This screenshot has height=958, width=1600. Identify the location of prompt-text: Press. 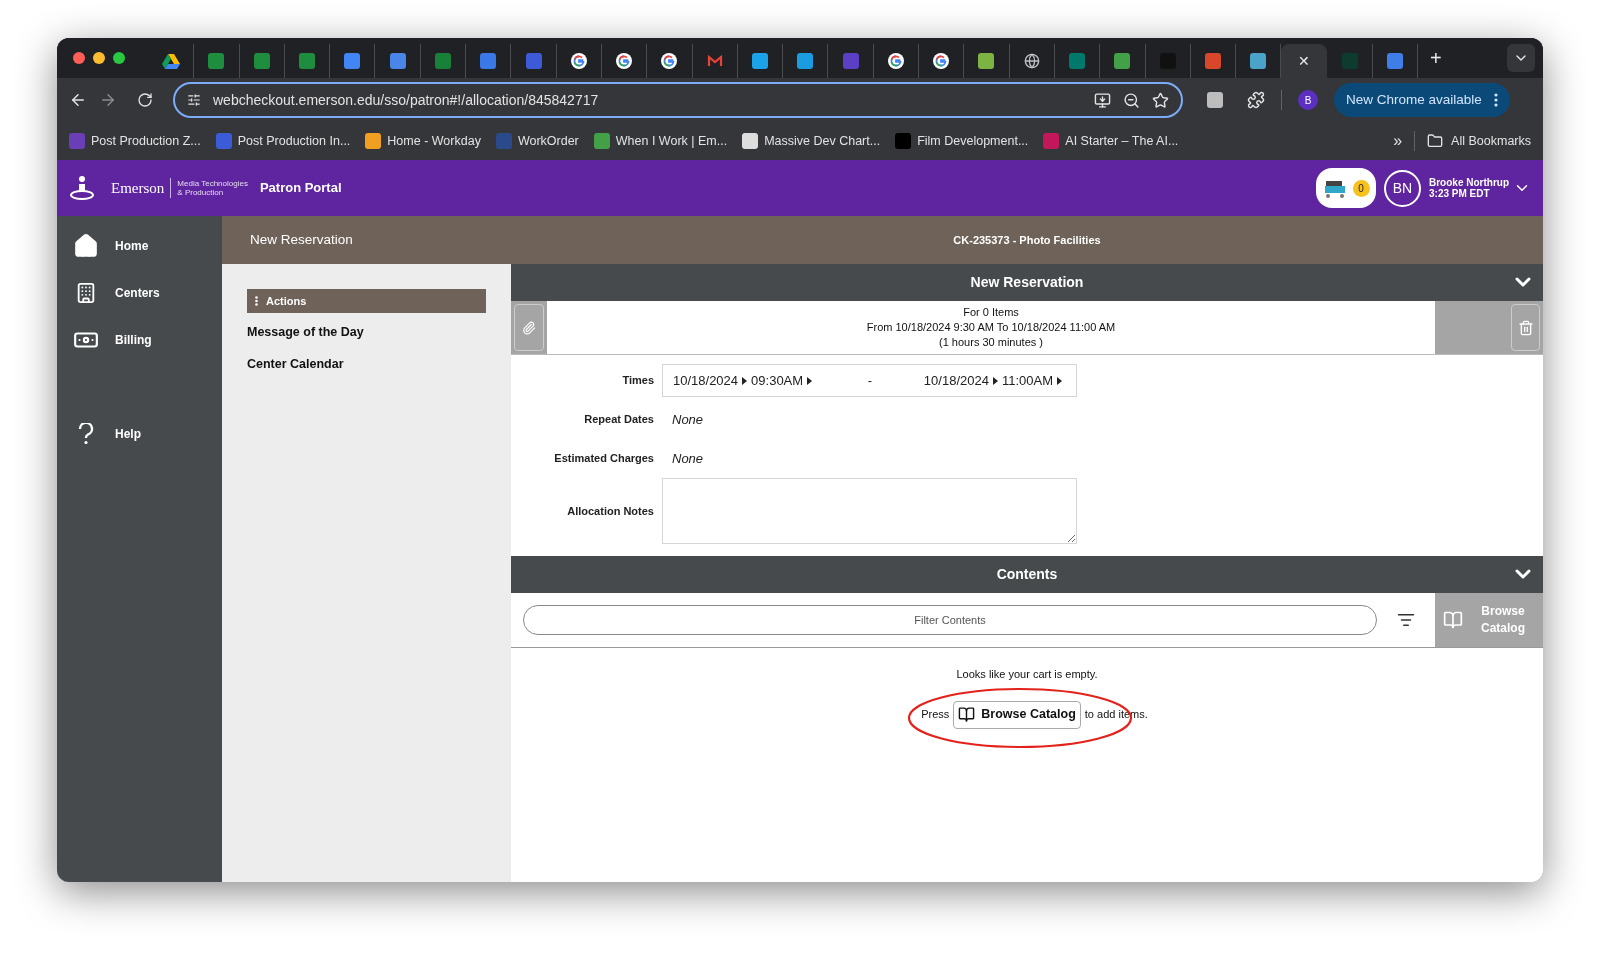
(935, 715).